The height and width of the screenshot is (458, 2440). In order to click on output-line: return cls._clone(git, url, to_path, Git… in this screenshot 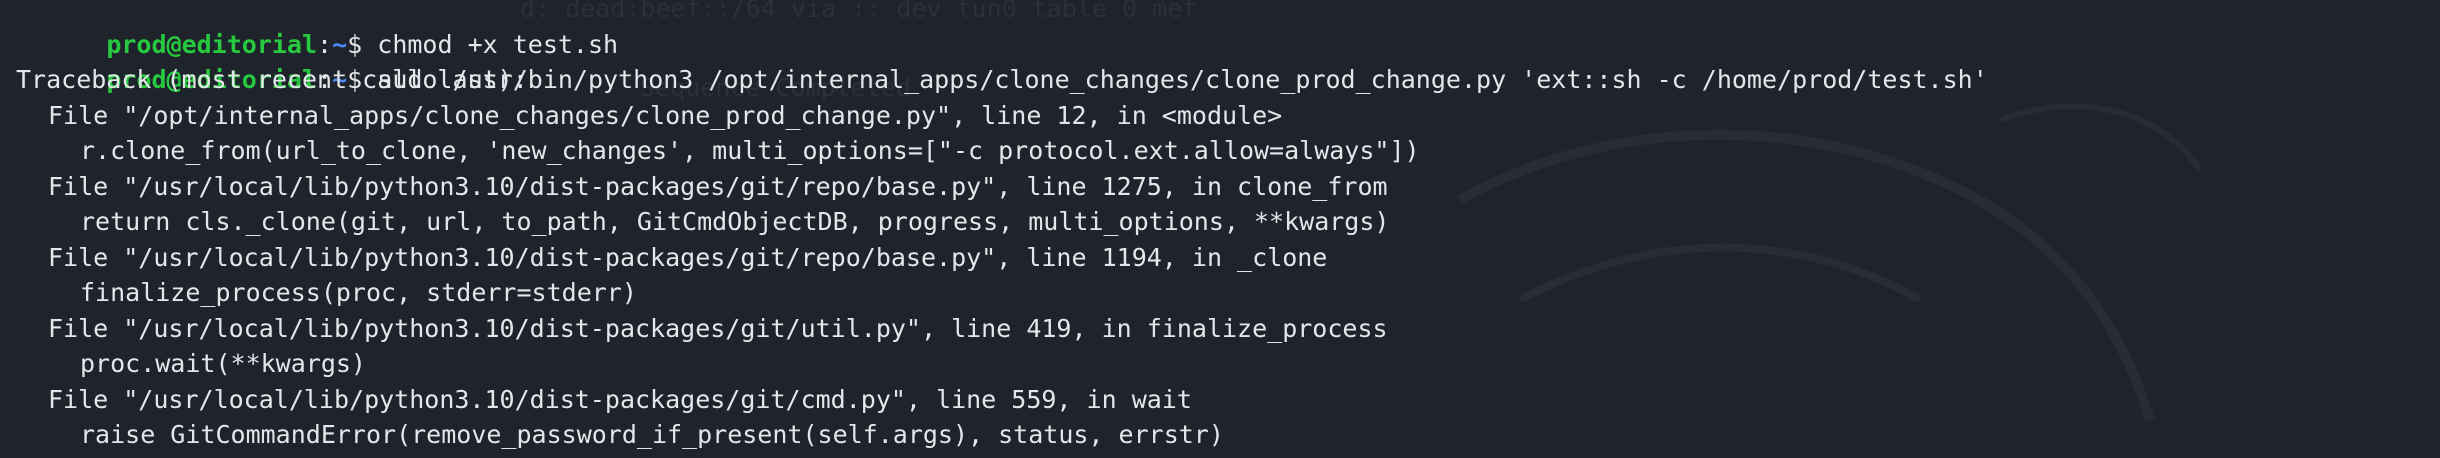, I will do `click(735, 221)`.